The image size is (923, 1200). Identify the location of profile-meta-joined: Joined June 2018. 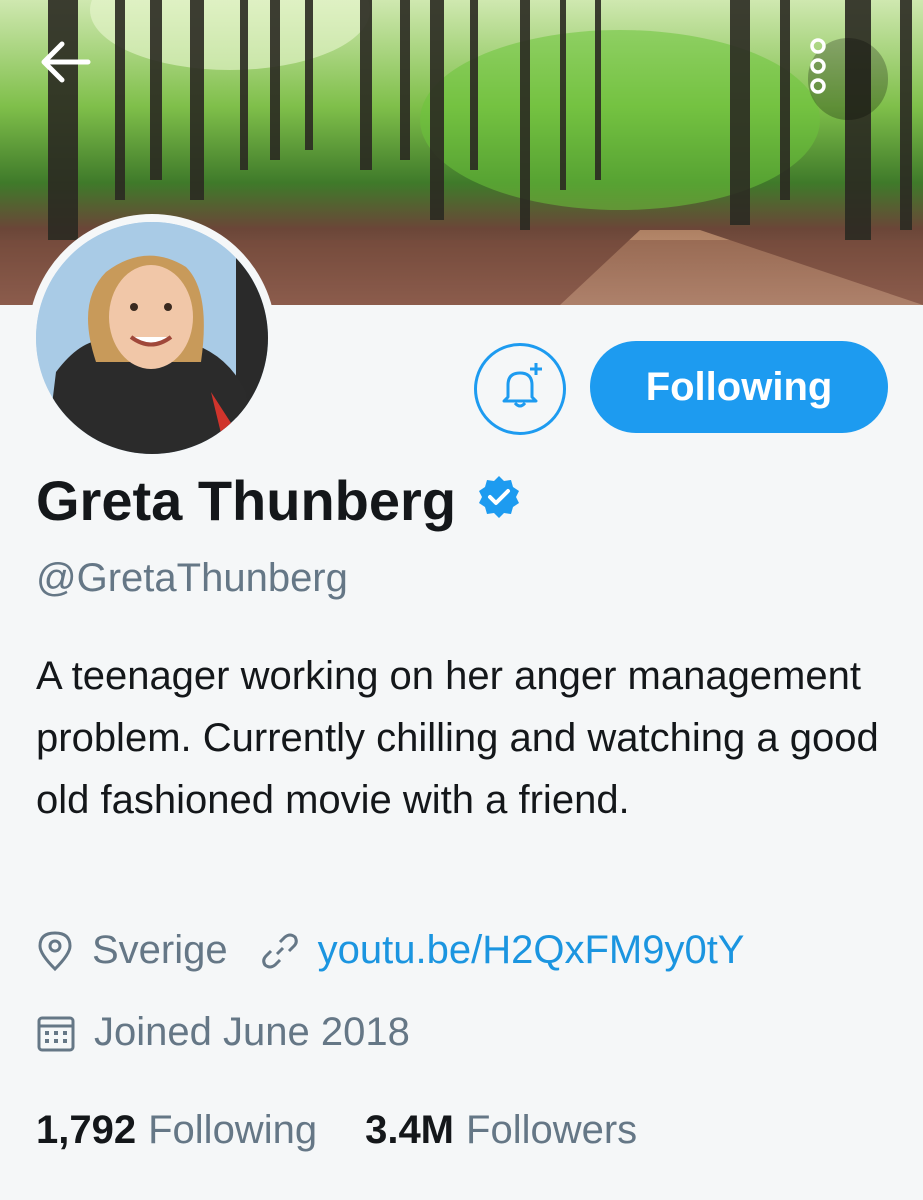
(223, 1032).